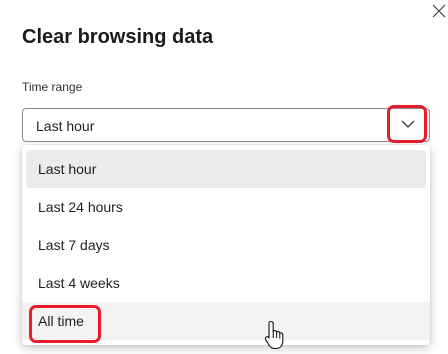  What do you see at coordinates (65, 126) in the screenshot?
I see `time-range-selected-value: Last hour` at bounding box center [65, 126].